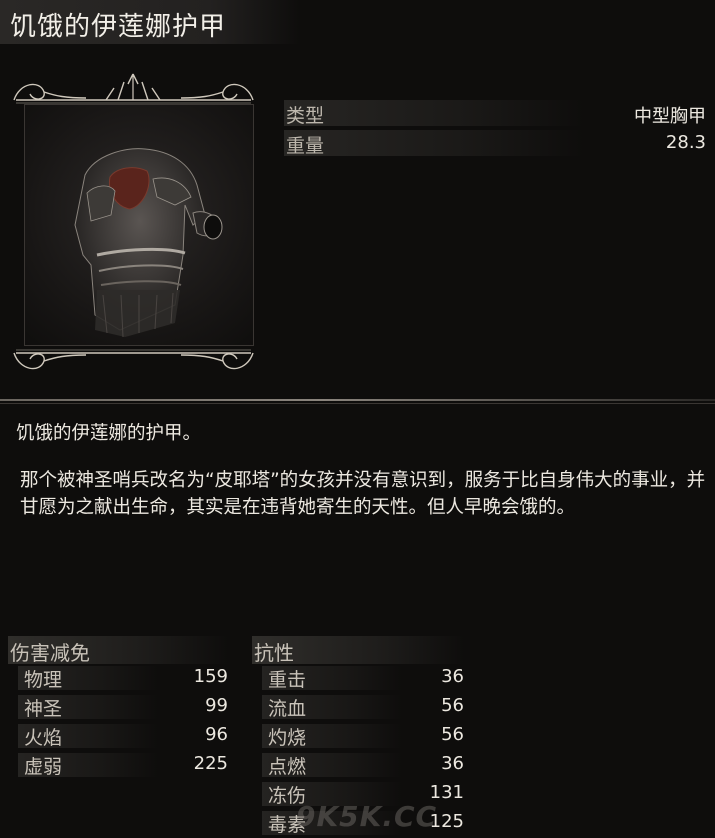 This screenshot has height=838, width=715. I want to click on item-image-frame, so click(133, 221).